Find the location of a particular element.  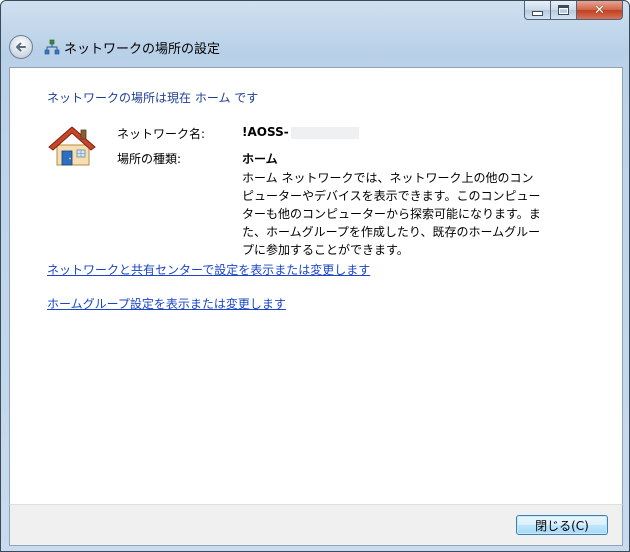

minimize-icon is located at coordinates (537, 13).